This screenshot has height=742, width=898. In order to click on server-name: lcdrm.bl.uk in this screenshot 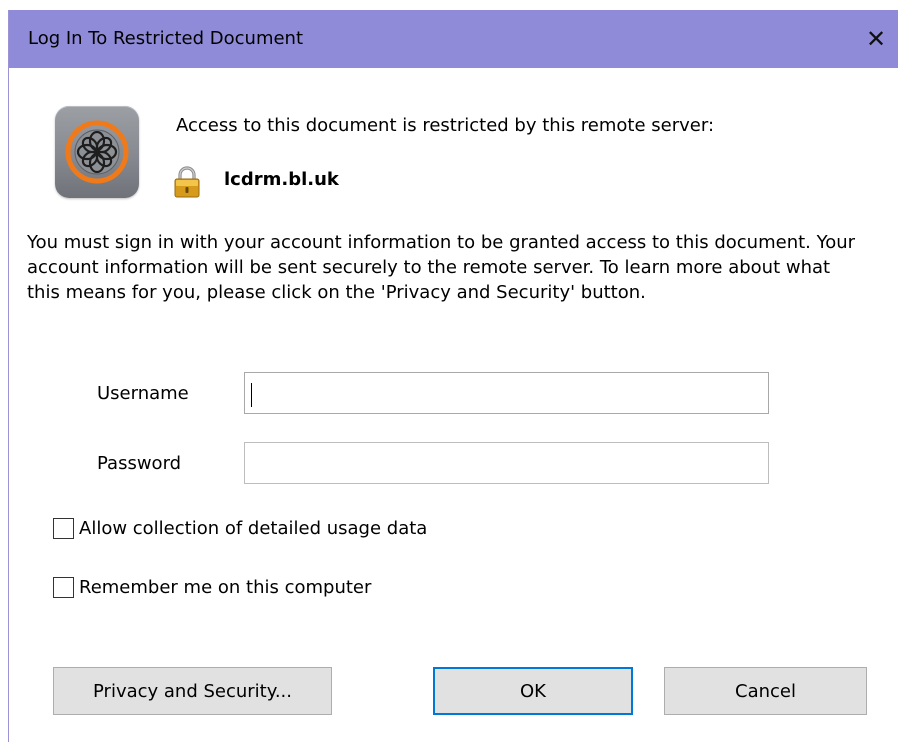, I will do `click(281, 179)`.